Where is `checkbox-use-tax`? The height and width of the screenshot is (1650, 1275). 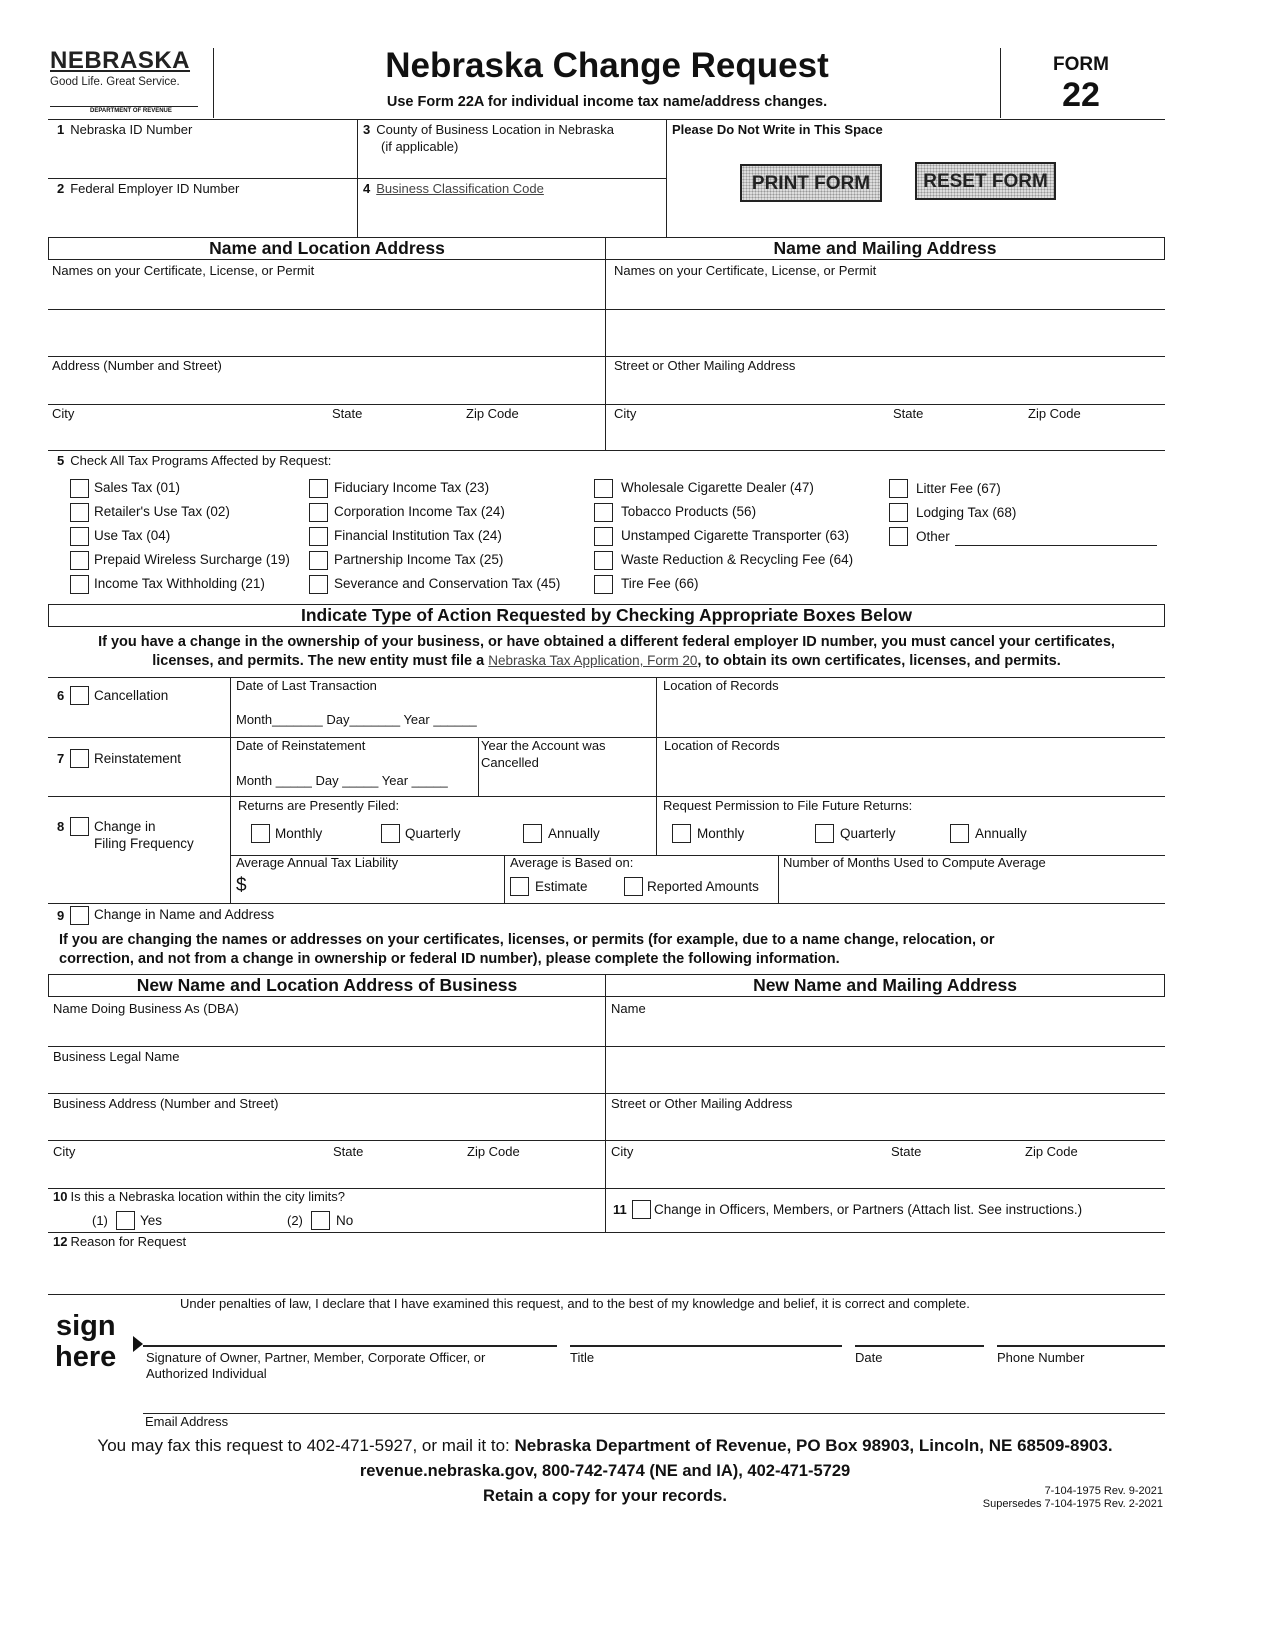
checkbox-use-tax is located at coordinates (79, 536).